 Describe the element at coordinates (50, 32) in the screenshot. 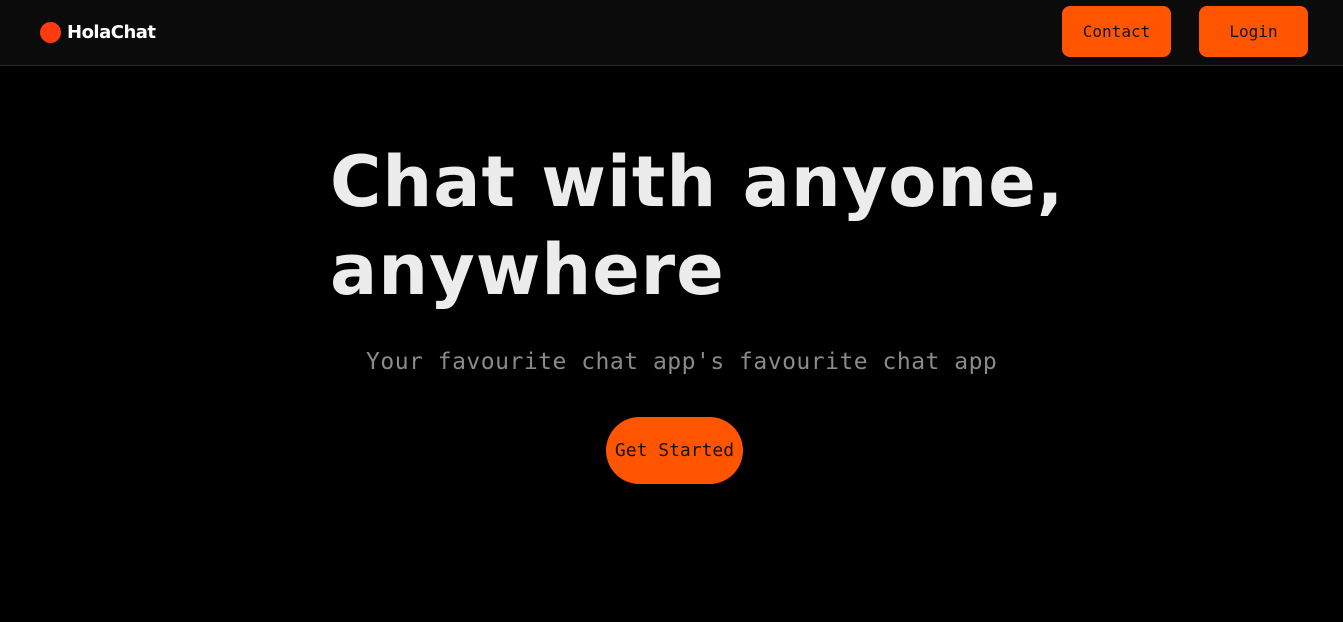

I see `circle-logo-icon` at that location.